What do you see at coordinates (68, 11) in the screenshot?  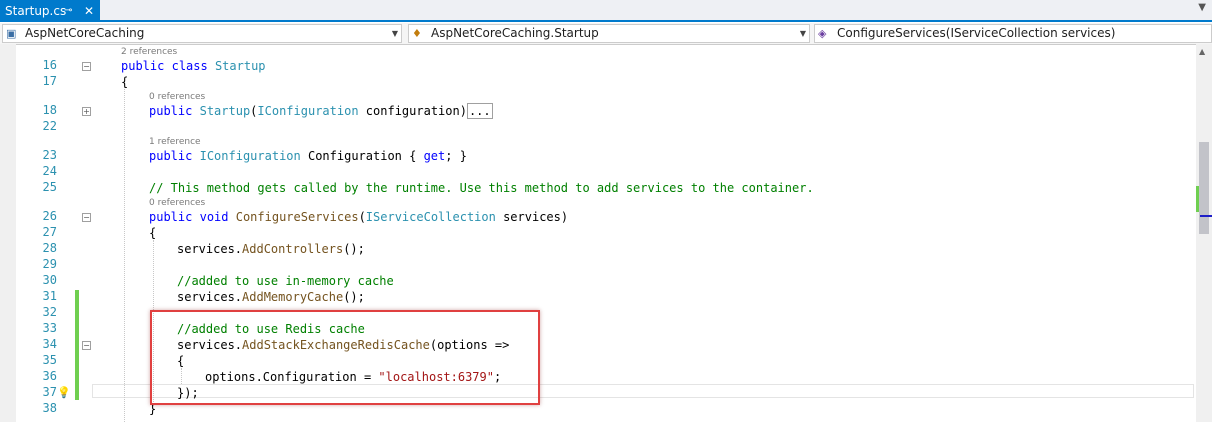 I see `pin-icon: ⊸` at bounding box center [68, 11].